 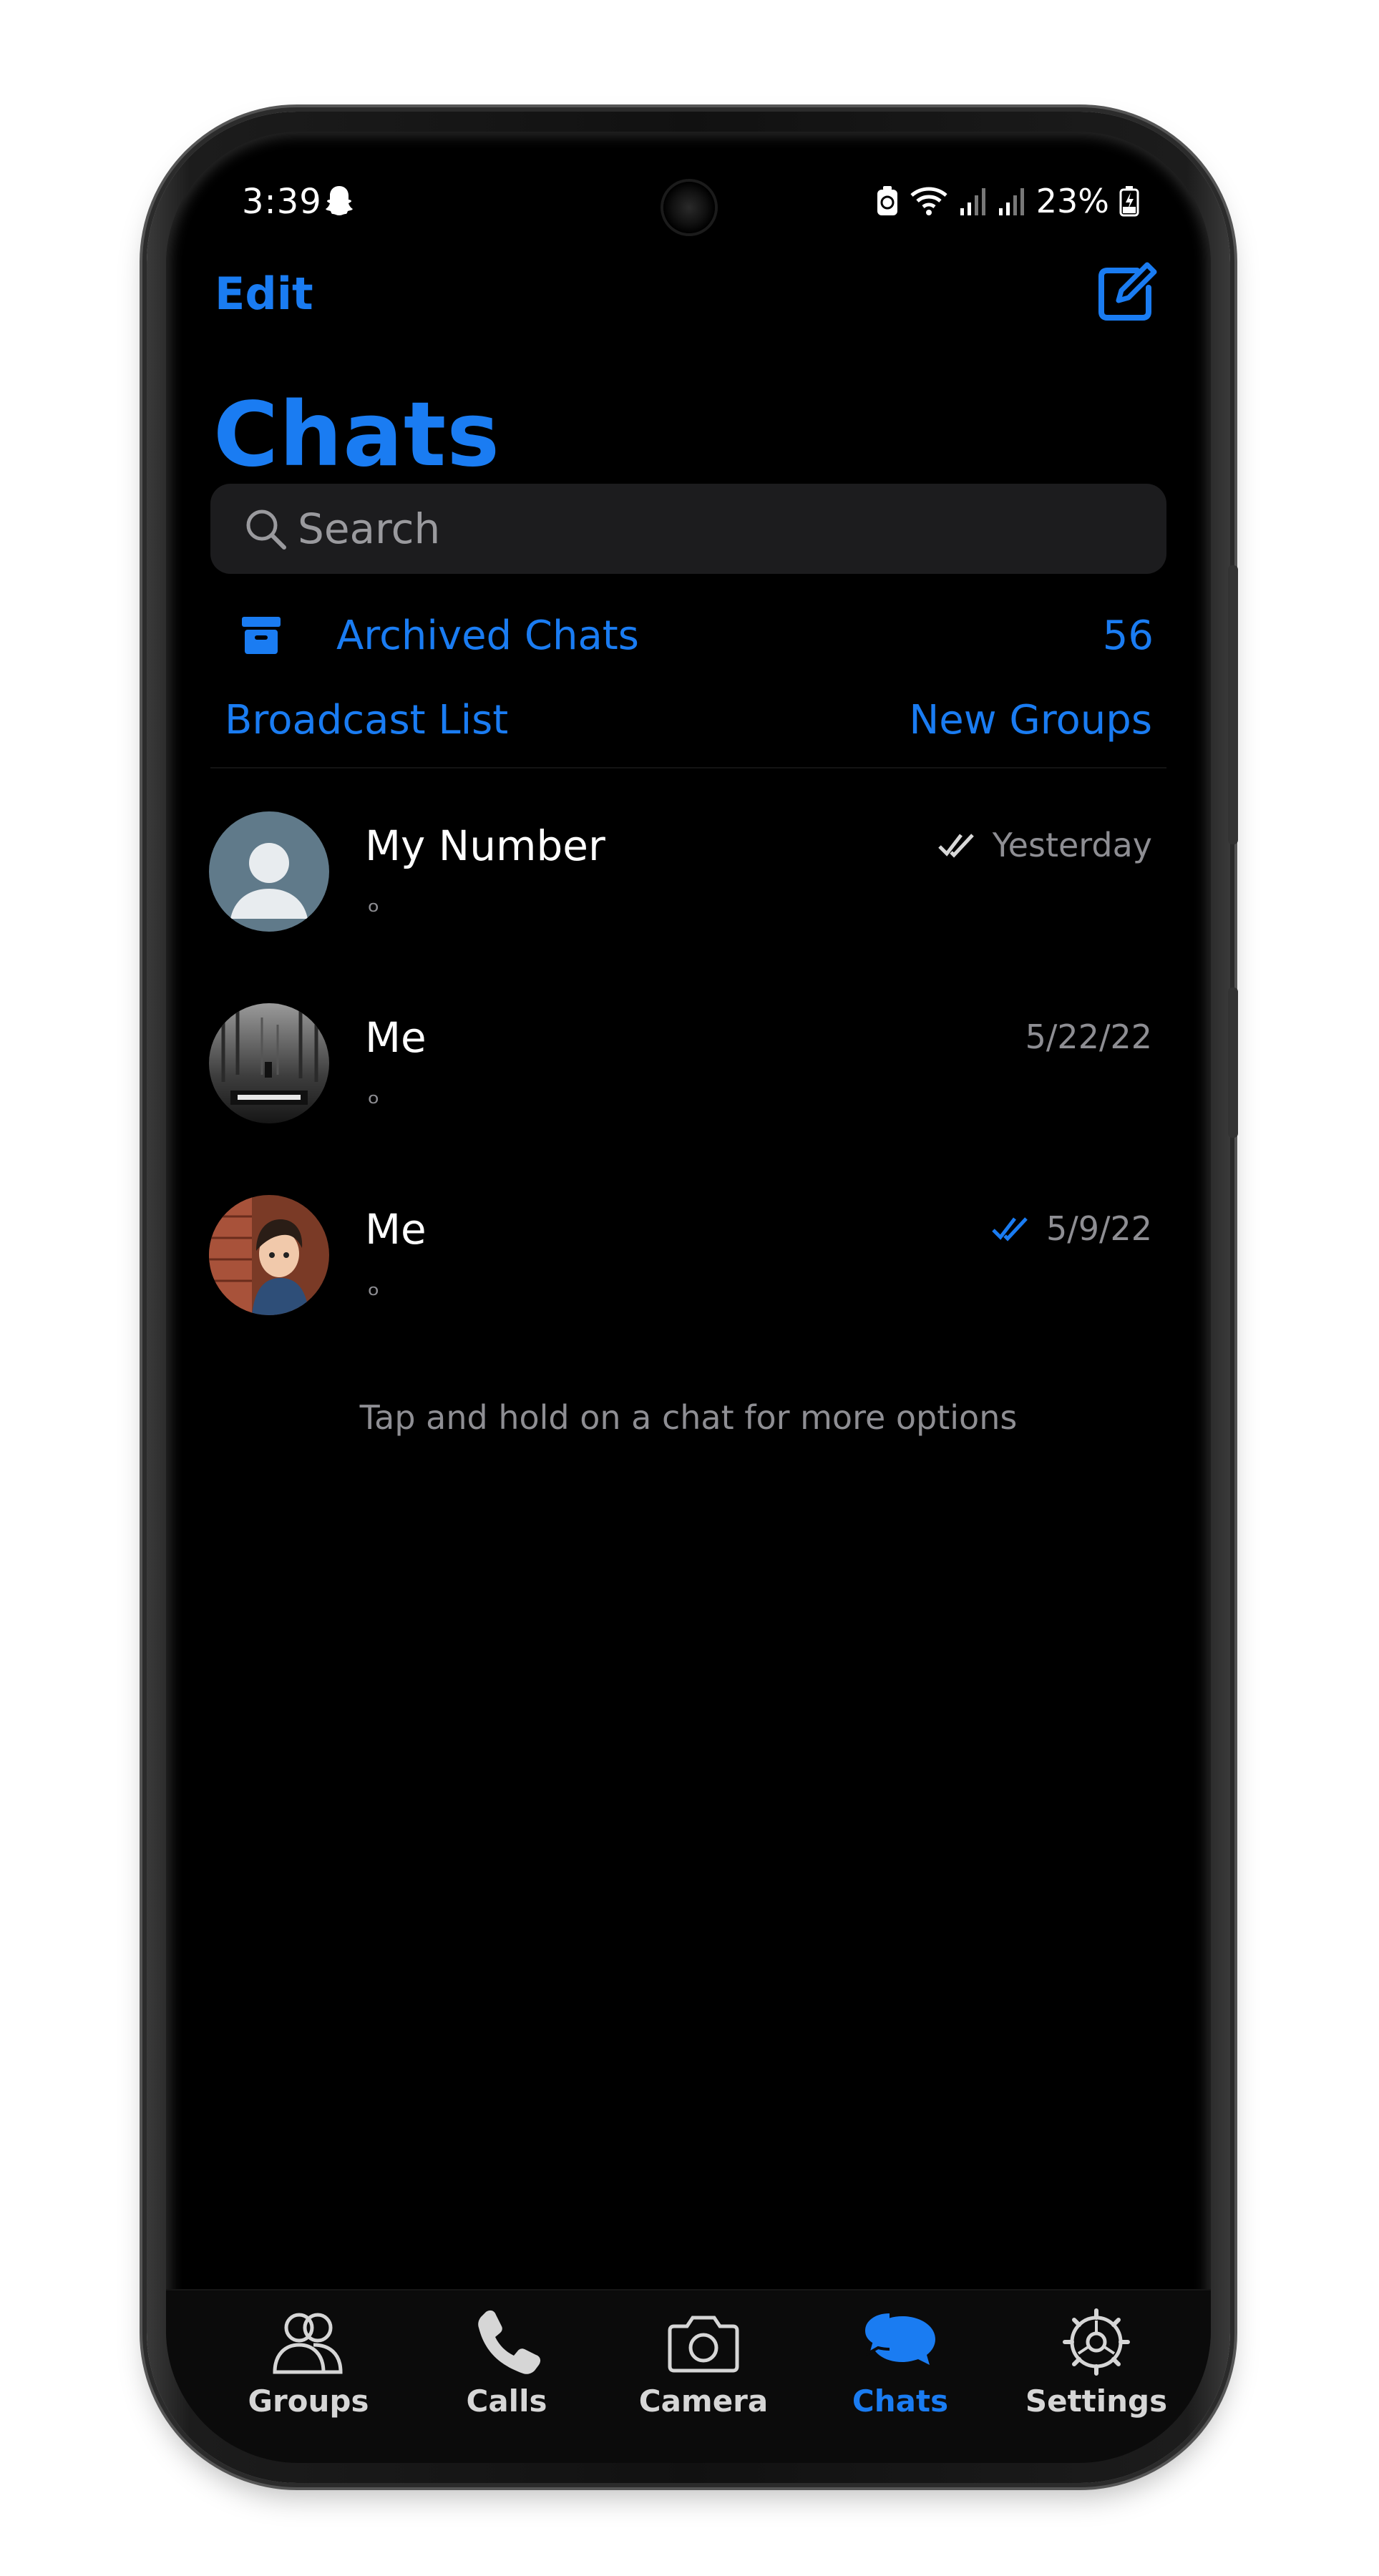 I want to click on status-icons: 23%, so click(x=1007, y=201).